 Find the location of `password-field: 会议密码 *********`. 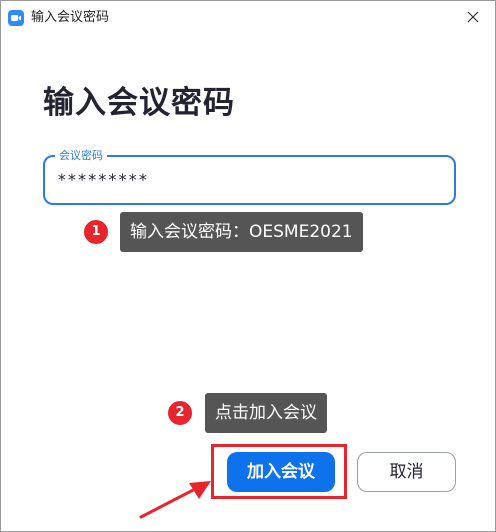

password-field: 会议密码 ********* is located at coordinates (249, 176).